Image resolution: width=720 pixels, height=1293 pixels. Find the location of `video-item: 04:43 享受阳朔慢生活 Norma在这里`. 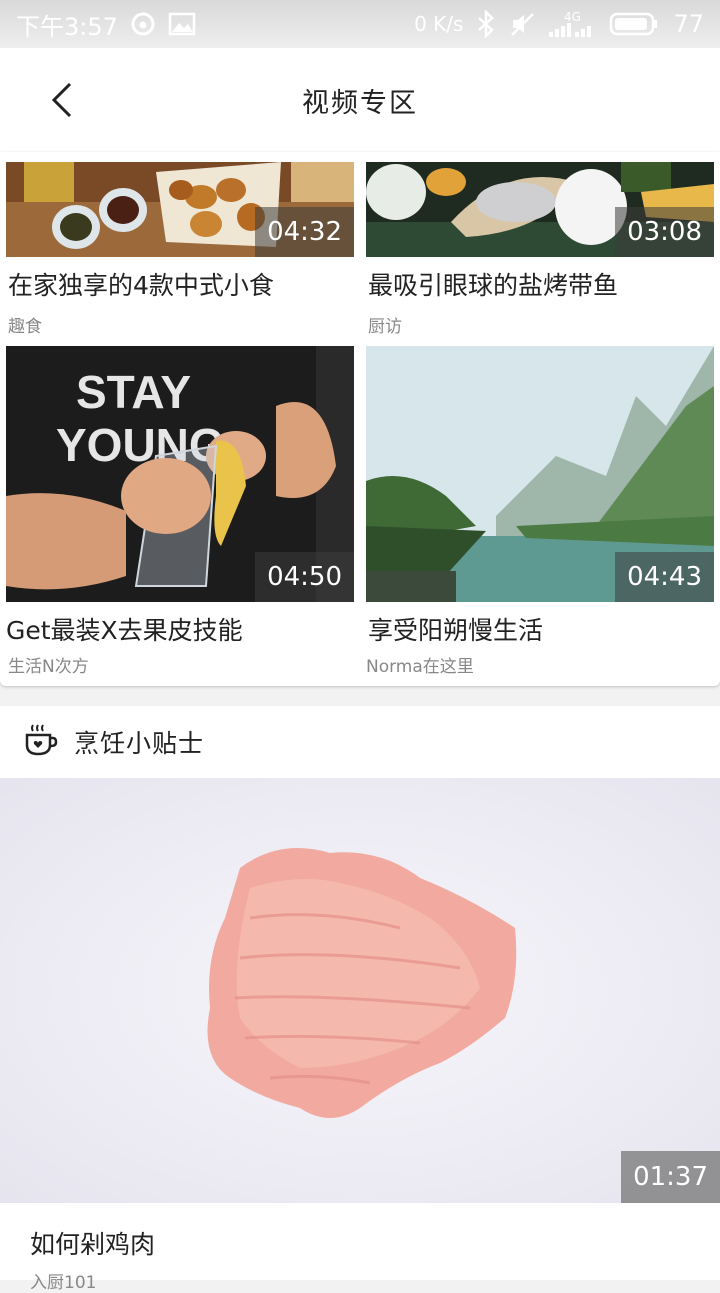

video-item: 04:43 享受阳朔慢生活 Norma在这里 is located at coordinates (540, 511).